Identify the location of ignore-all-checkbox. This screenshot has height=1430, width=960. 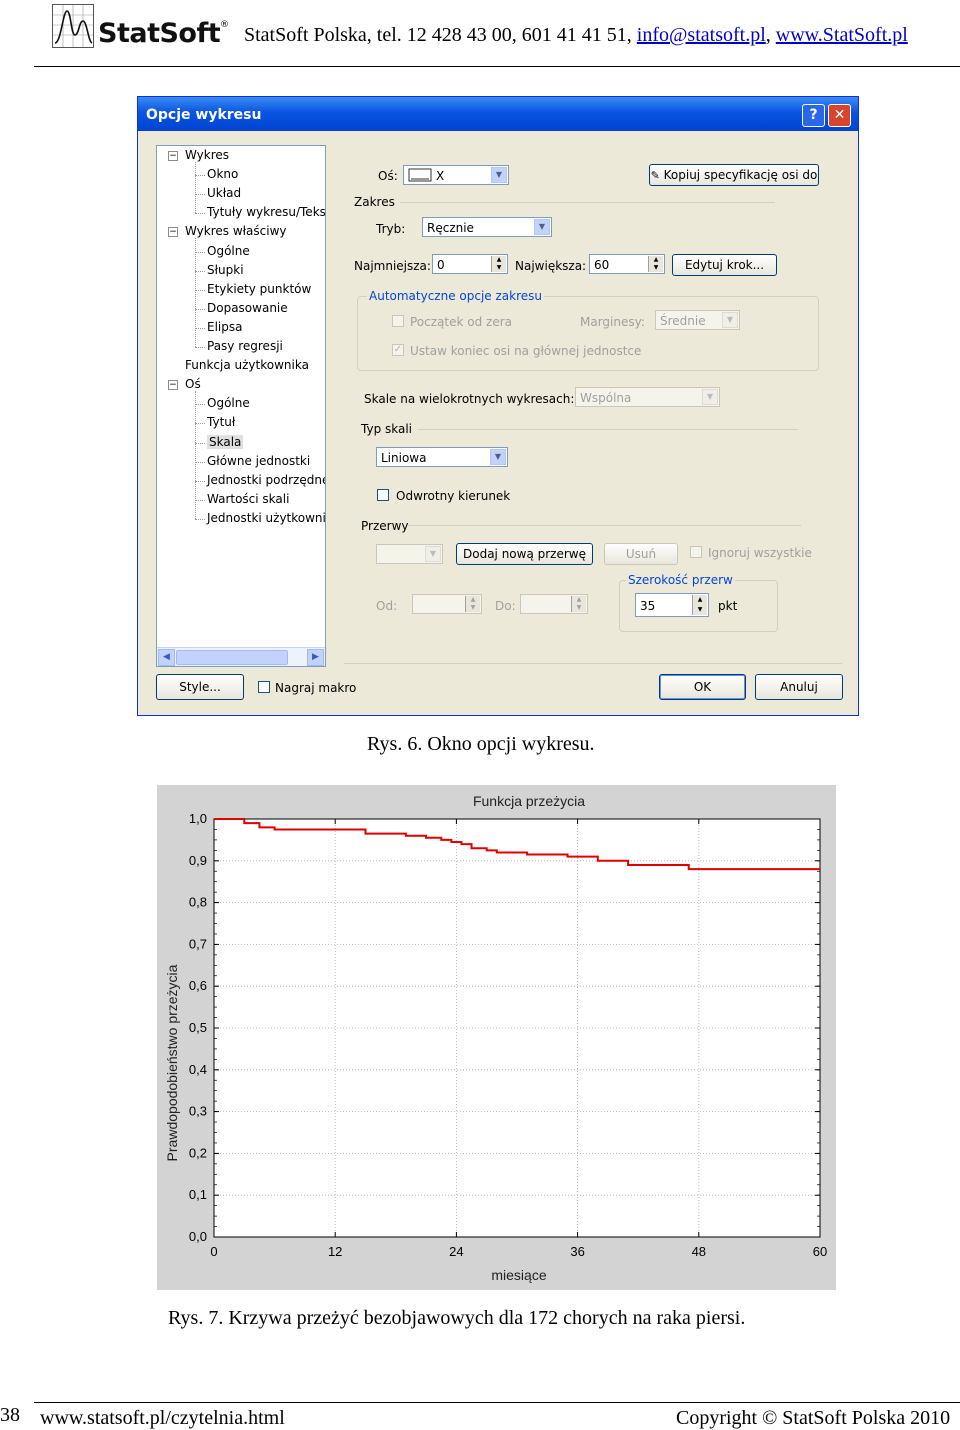
(696, 552).